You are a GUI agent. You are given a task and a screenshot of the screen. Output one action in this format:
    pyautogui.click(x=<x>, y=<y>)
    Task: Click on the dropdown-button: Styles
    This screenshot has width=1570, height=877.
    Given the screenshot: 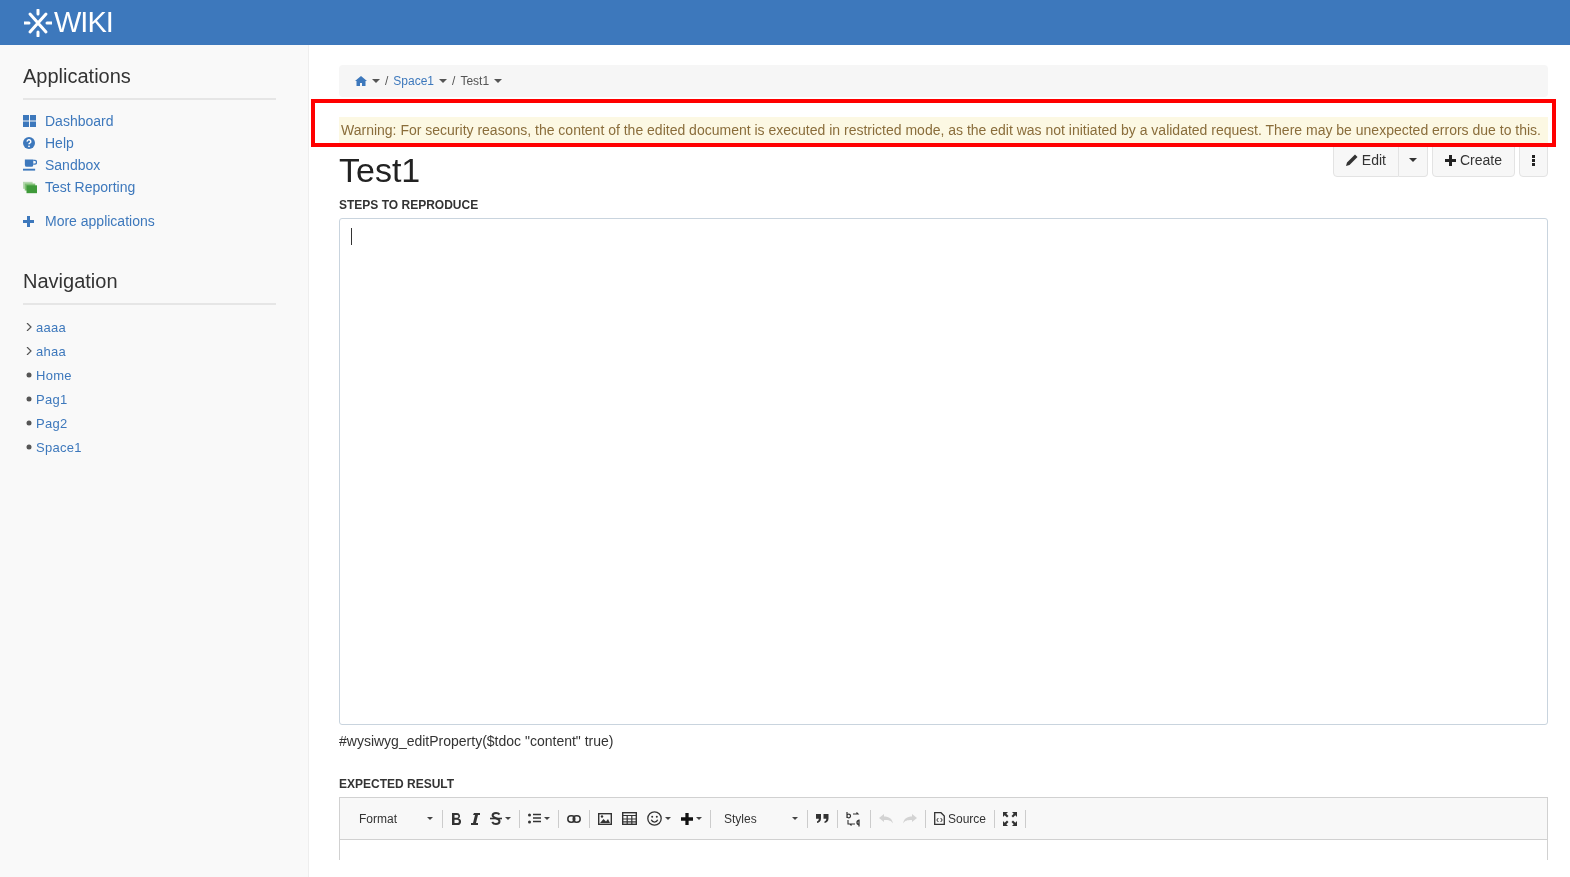 What is the action you would take?
    pyautogui.click(x=759, y=818)
    